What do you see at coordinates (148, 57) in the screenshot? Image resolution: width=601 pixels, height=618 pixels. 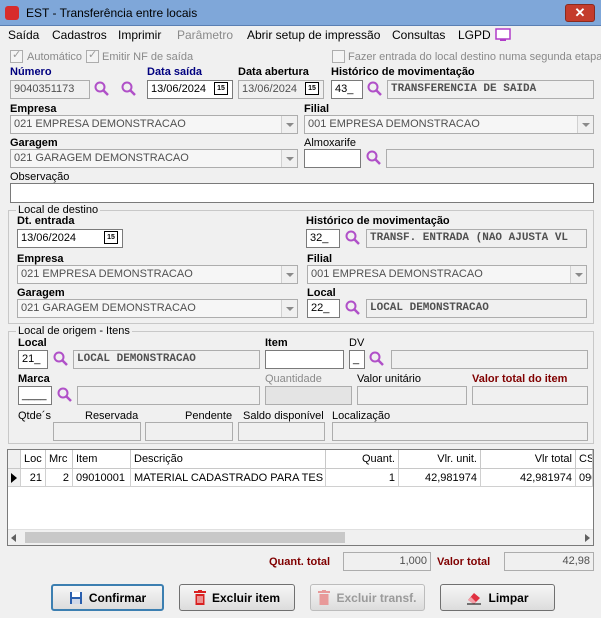 I see `emitir-nf-label: Emitir NF de saída` at bounding box center [148, 57].